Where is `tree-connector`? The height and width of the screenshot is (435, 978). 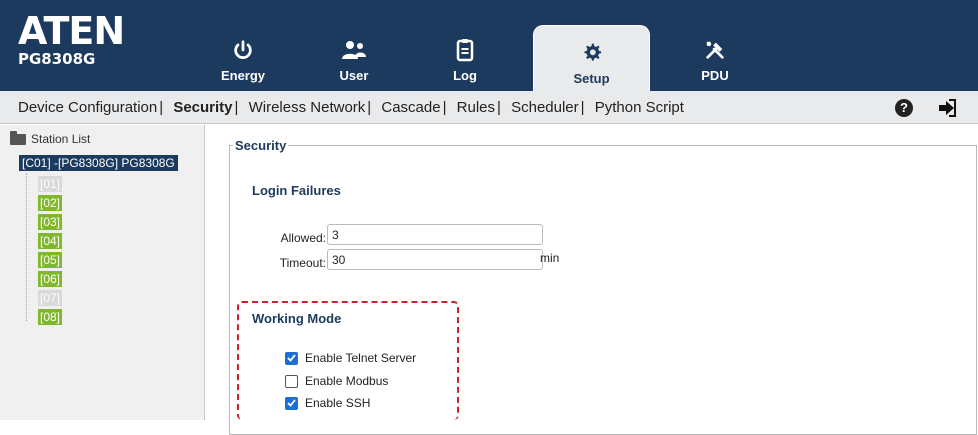
tree-connector is located at coordinates (26, 247).